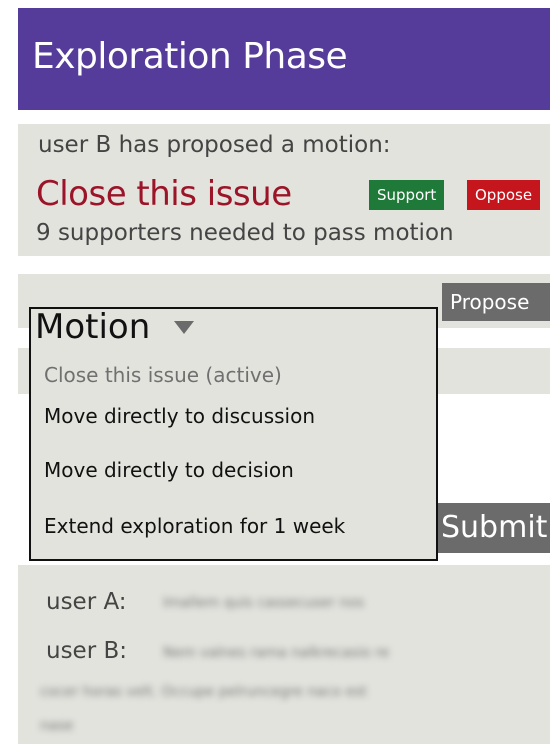 Image resolution: width=550 pixels, height=744 pixels. What do you see at coordinates (164, 194) in the screenshot?
I see `motion-title: Close this issue` at bounding box center [164, 194].